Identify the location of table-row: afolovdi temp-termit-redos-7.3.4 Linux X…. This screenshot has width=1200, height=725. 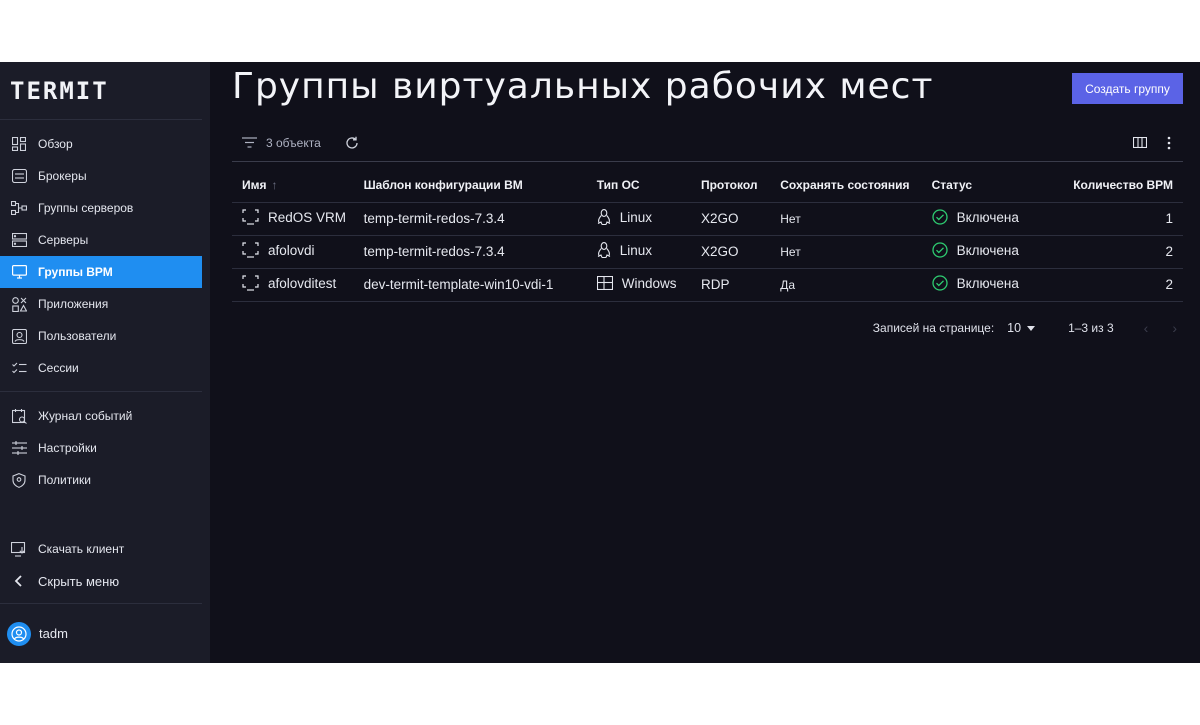
(707, 251).